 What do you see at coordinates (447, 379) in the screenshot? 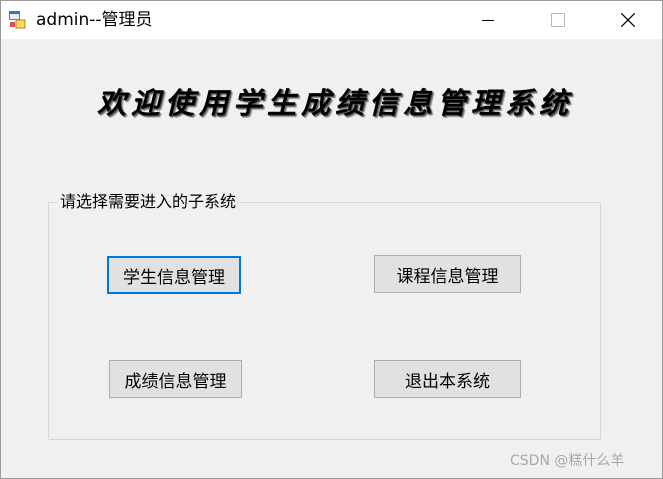
I see `exit-system-button: 退出本系统` at bounding box center [447, 379].